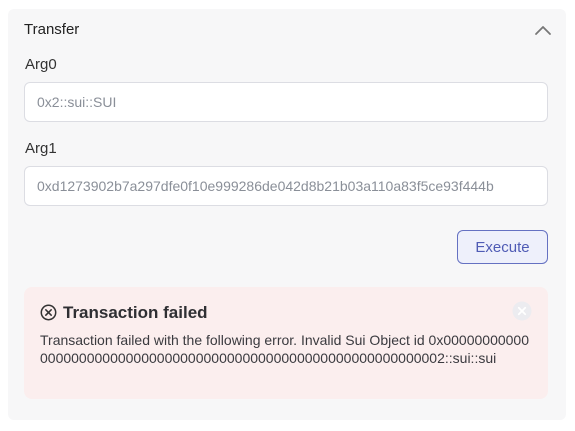  What do you see at coordinates (48, 312) in the screenshot?
I see `circle-x-icon` at bounding box center [48, 312].